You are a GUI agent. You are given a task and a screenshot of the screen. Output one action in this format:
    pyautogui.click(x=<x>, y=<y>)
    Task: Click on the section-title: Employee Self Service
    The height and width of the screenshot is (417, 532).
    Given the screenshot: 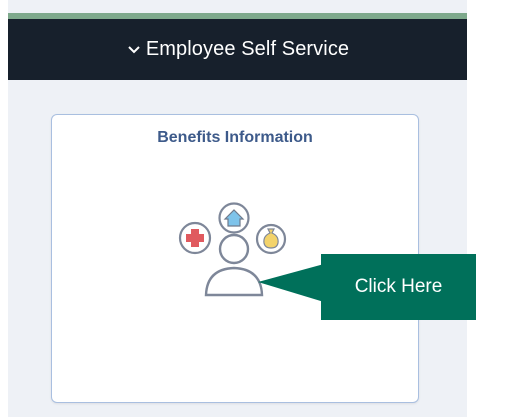 What is the action you would take?
    pyautogui.click(x=247, y=49)
    